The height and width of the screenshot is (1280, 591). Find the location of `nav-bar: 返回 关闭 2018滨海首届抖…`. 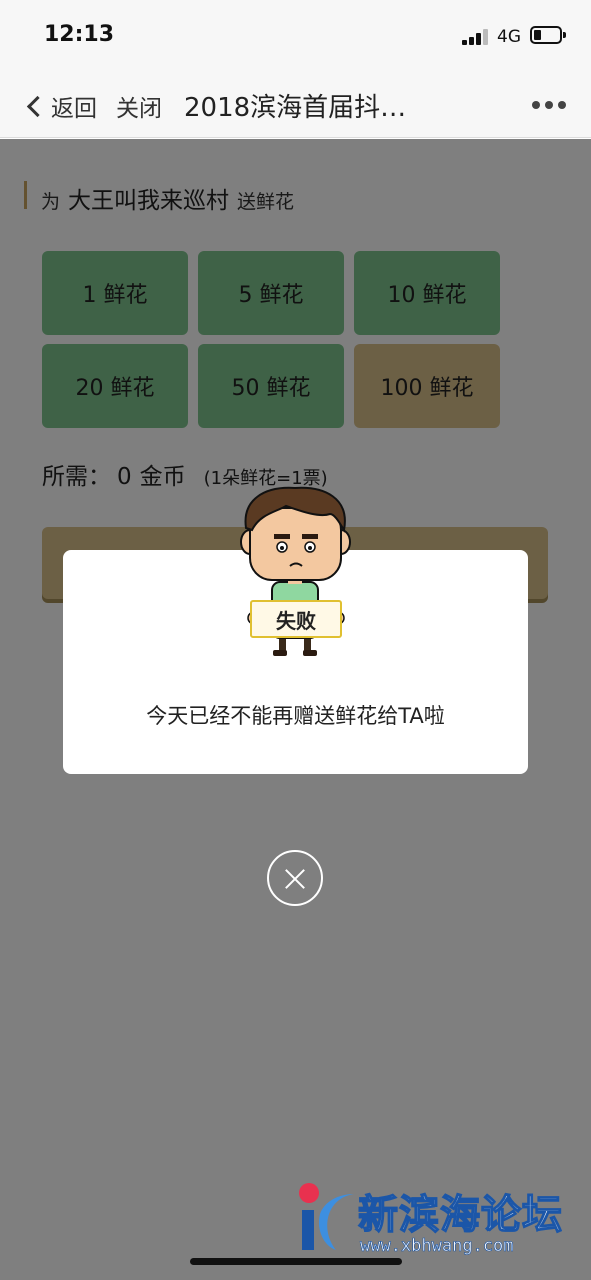

nav-bar: 返回 关闭 2018滨海首届抖… is located at coordinates (295, 105).